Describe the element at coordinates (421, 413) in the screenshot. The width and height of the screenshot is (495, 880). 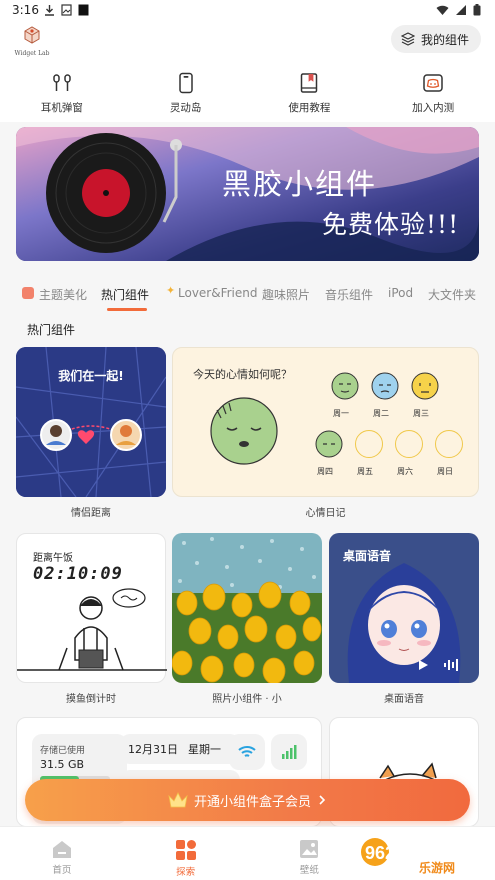
I see `mood-day-label: 周三` at that location.